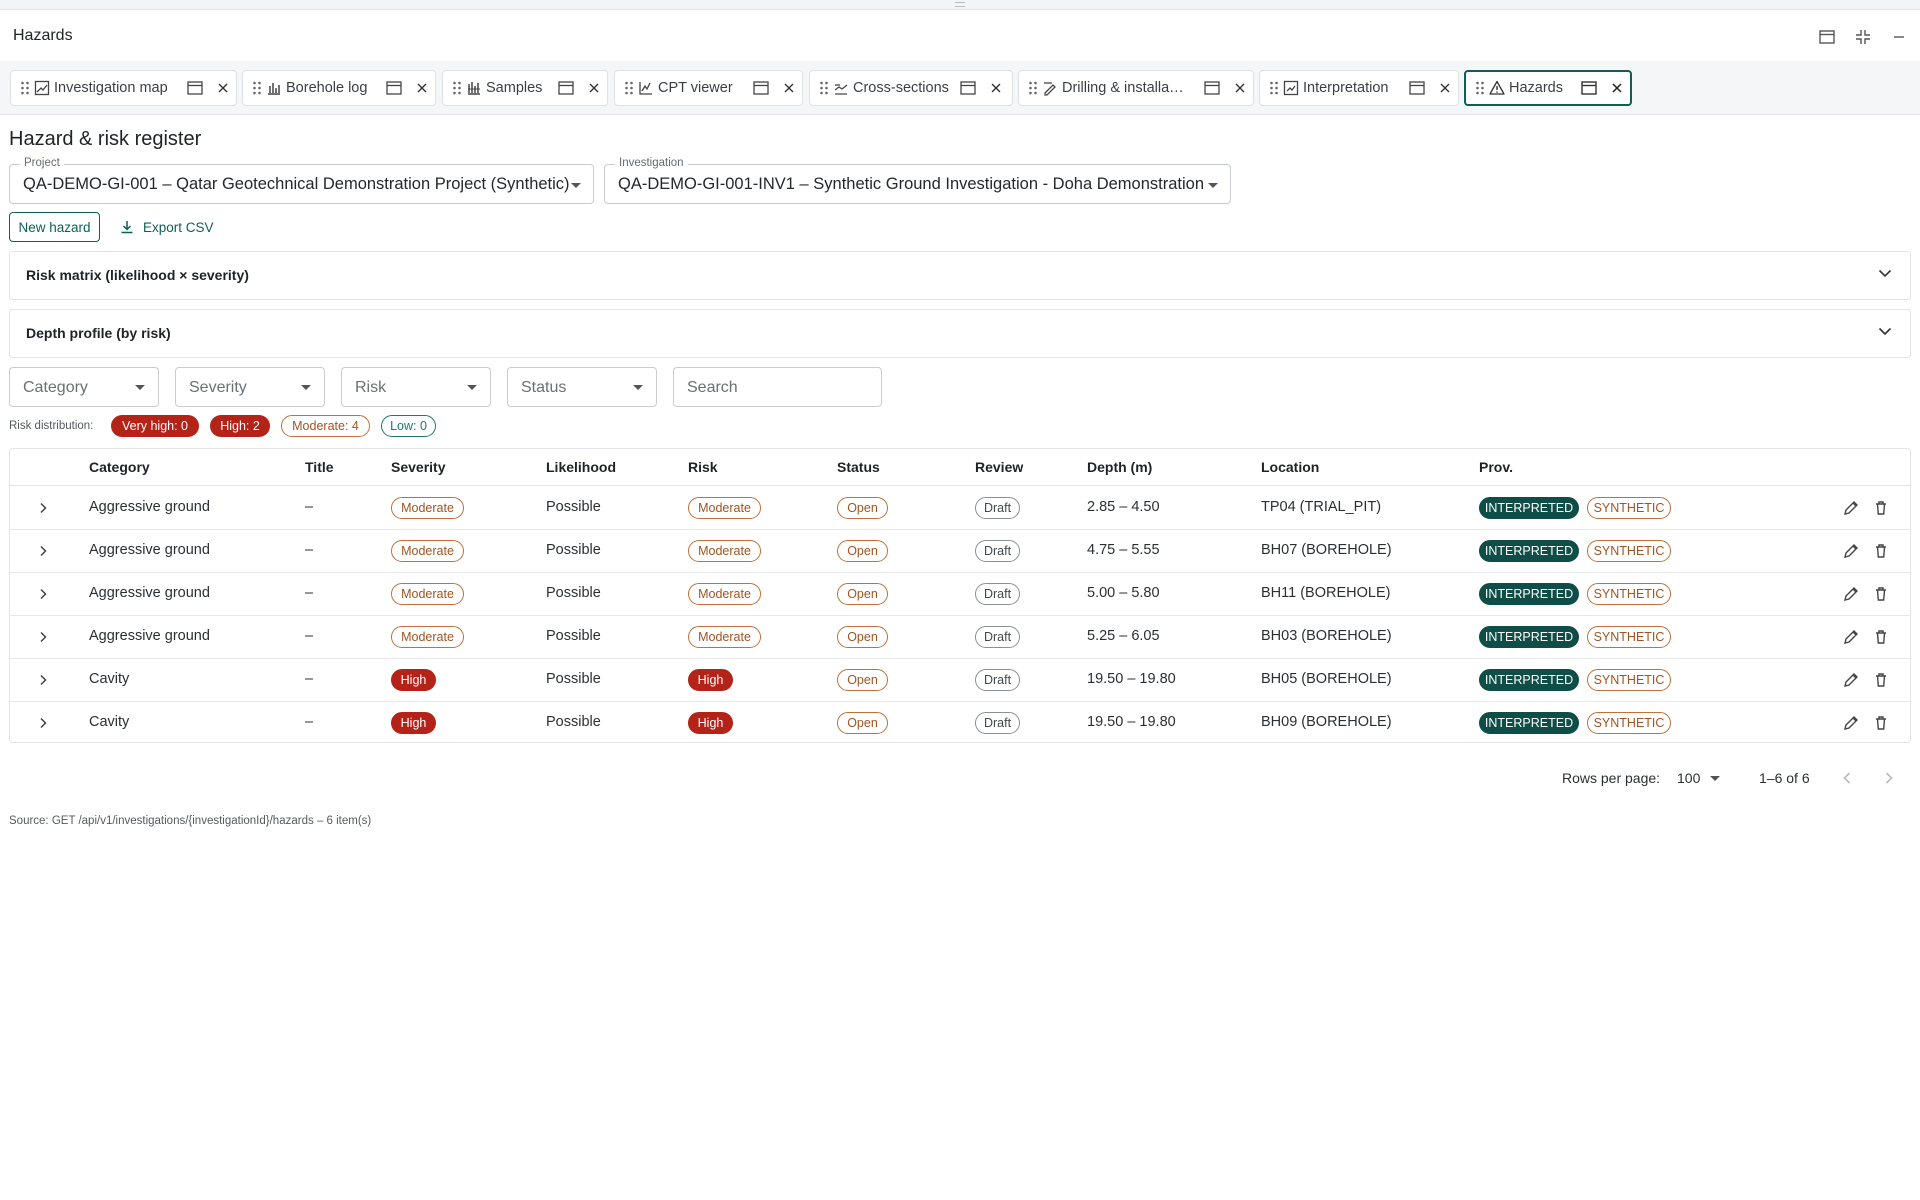 Image resolution: width=1920 pixels, height=1200 pixels. I want to click on tab-interpretation: Interpretation, so click(1359, 88).